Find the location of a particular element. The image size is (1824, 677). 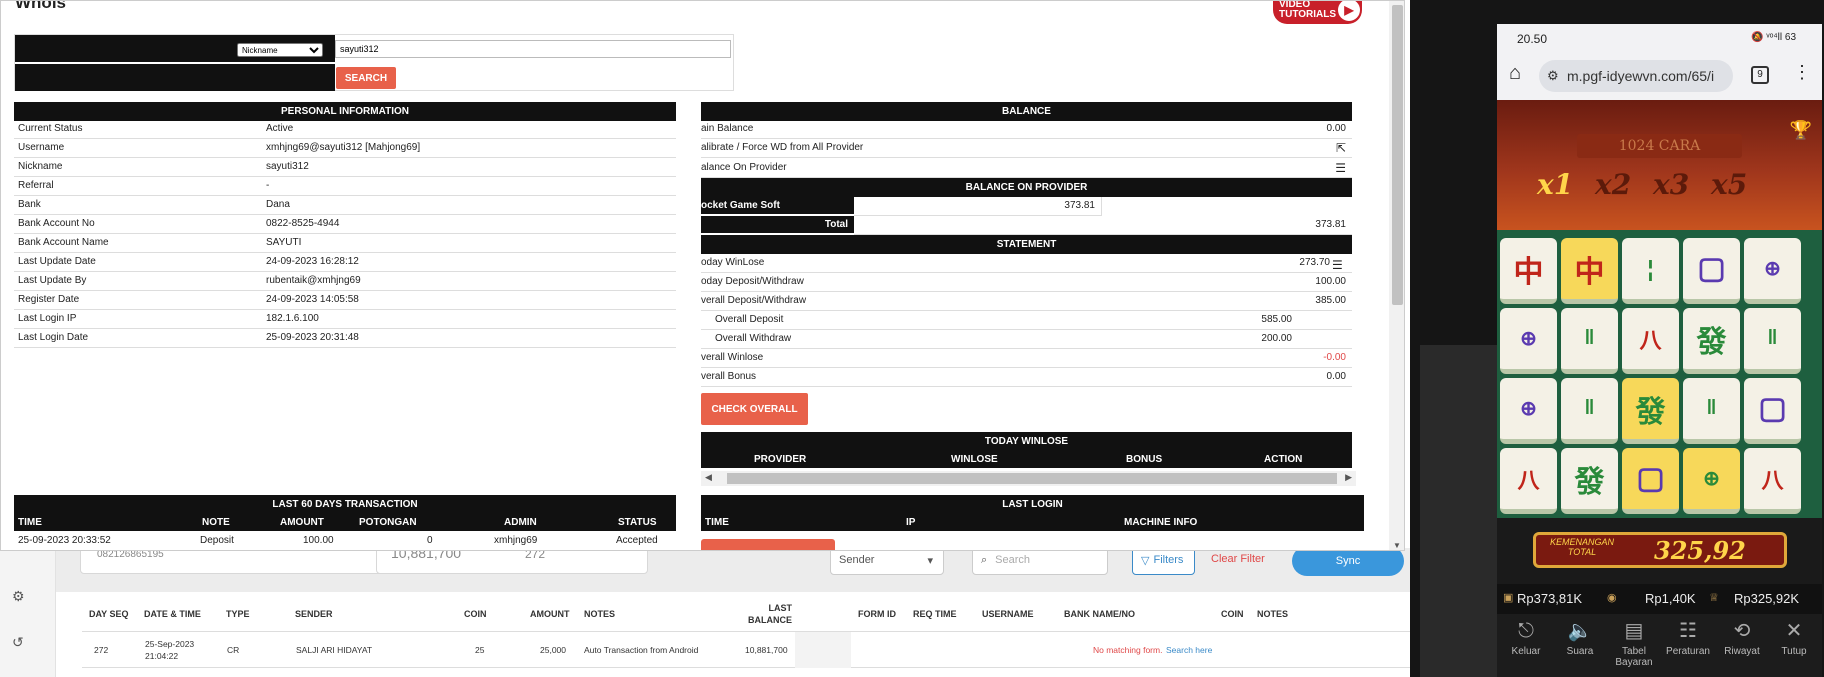

url-field: ⚙ m.pgf-idyewvn.com/65/i is located at coordinates (1636, 76).